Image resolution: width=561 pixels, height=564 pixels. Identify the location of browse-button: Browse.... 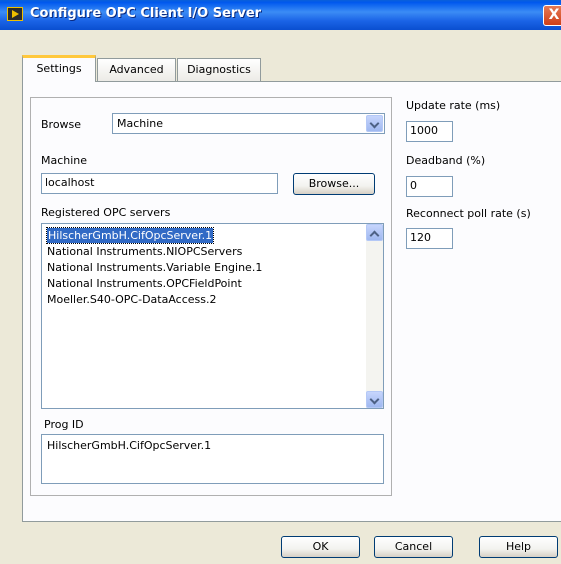
(334, 184).